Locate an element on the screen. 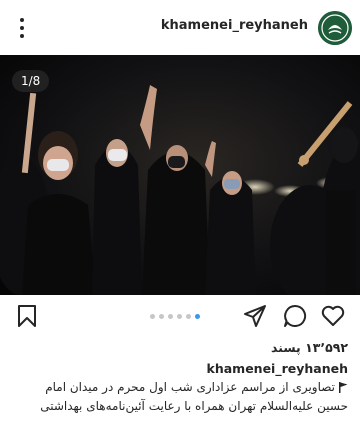 The width and height of the screenshot is (360, 425). post-username: khamenei_reyhaneh is located at coordinates (234, 25).